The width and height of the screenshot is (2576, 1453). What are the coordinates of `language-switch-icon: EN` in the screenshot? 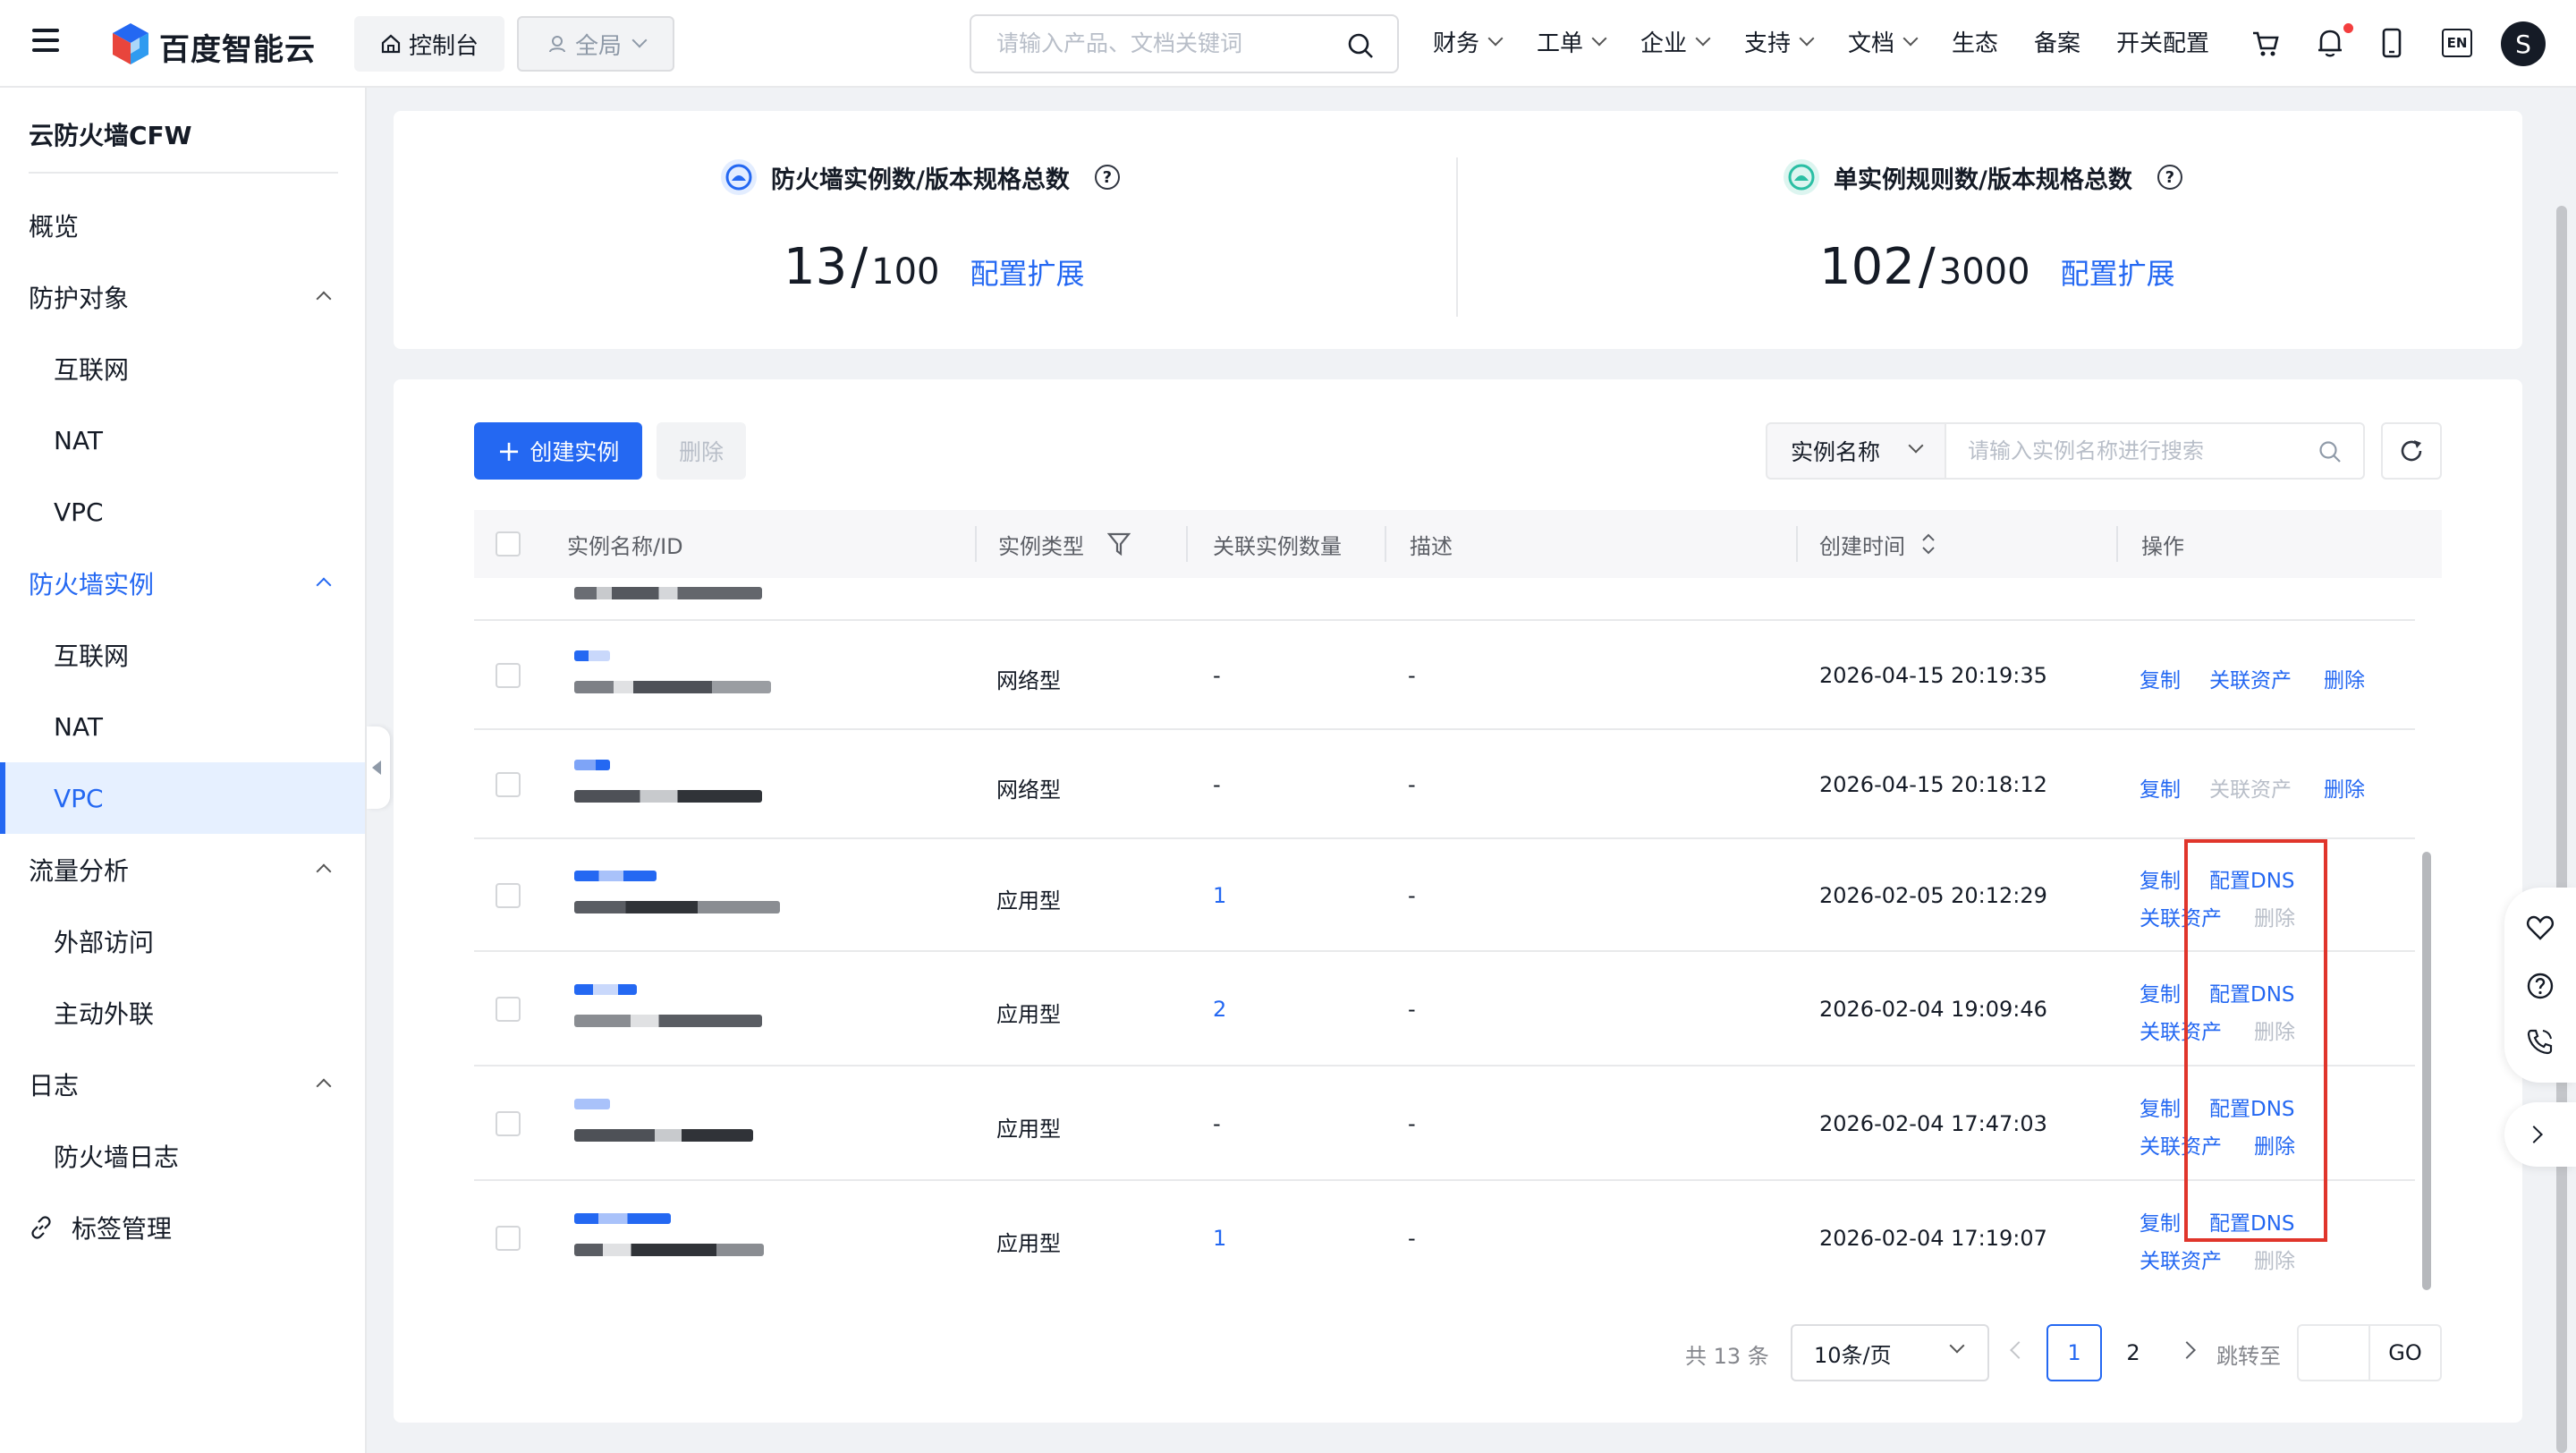 It's located at (2457, 43).